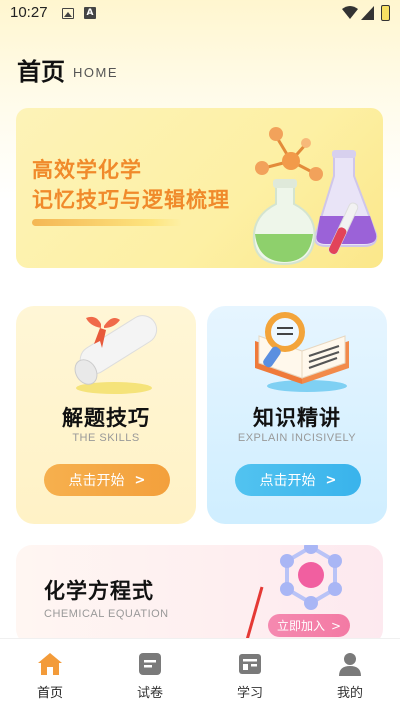  Describe the element at coordinates (90, 13) in the screenshot. I see `app-notification-icon: A` at that location.